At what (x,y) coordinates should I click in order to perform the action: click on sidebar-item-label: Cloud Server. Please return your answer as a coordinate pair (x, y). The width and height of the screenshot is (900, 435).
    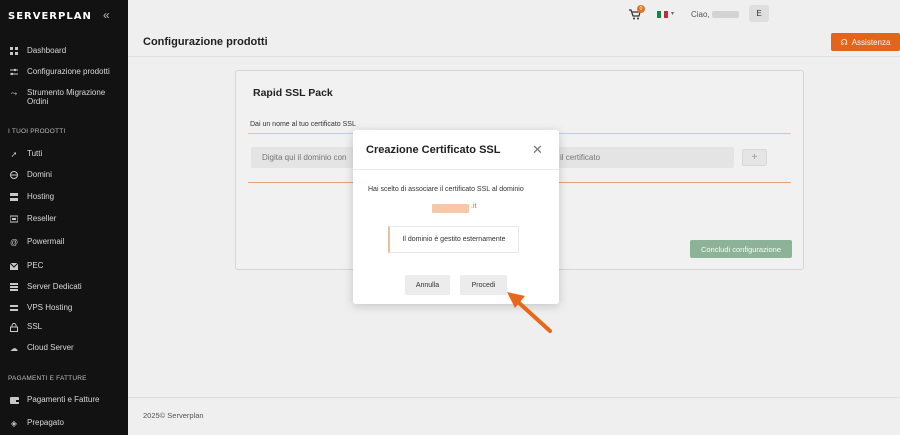
    Looking at the image, I should click on (50, 347).